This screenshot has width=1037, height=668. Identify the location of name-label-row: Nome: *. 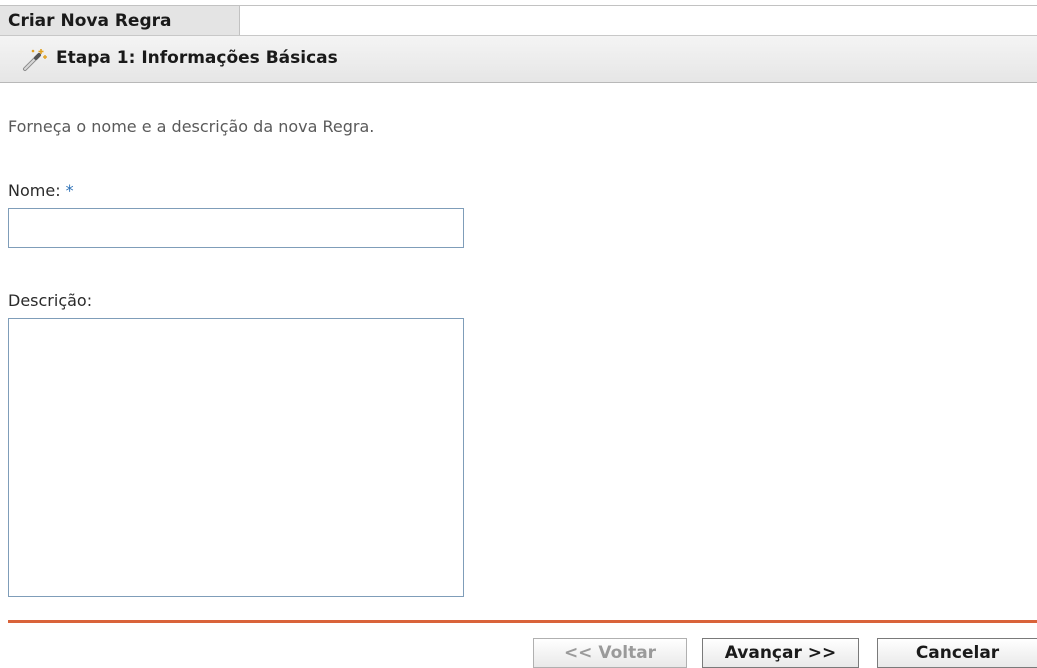
(41, 190).